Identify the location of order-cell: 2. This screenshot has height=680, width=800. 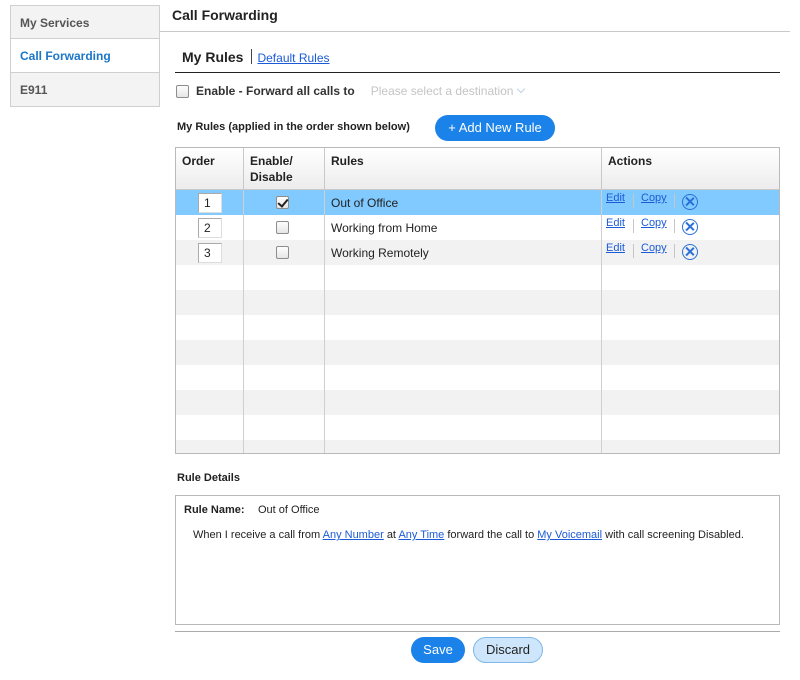
(210, 227).